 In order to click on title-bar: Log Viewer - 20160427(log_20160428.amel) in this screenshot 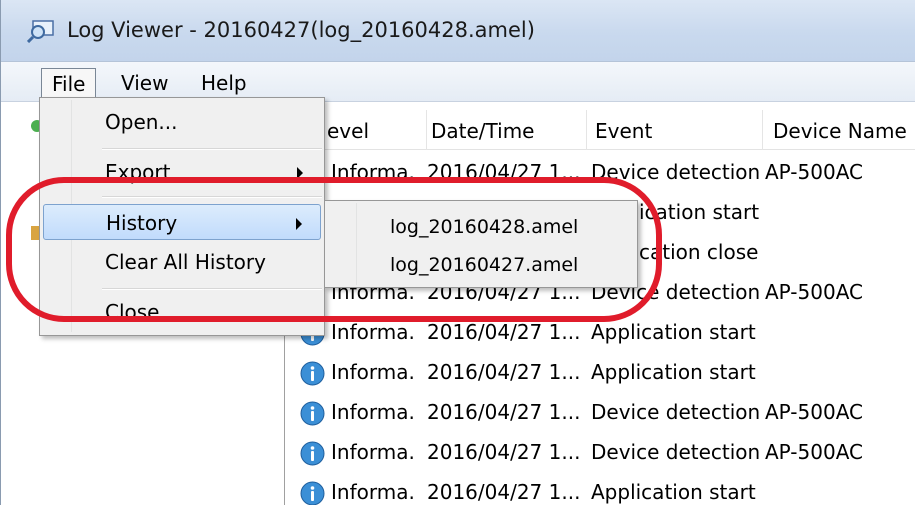, I will do `click(458, 31)`.